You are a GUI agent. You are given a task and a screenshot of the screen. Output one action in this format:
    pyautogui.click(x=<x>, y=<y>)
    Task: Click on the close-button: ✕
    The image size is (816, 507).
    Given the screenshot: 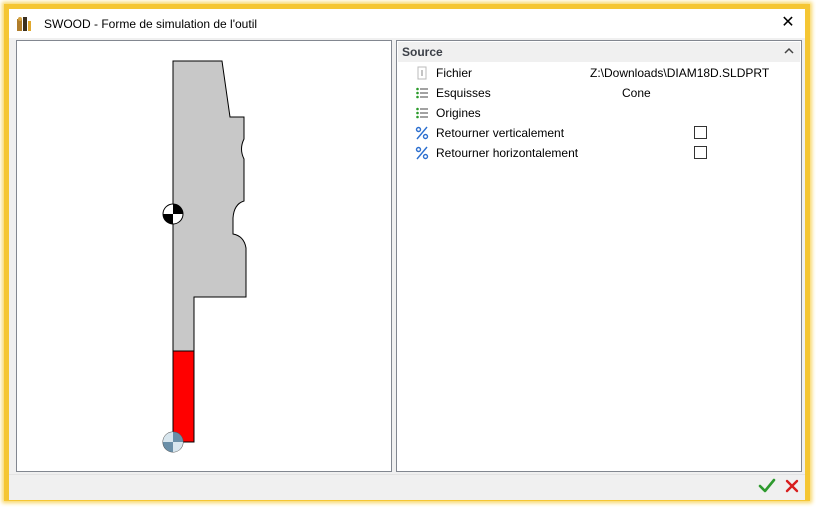 What is the action you would take?
    pyautogui.click(x=788, y=23)
    